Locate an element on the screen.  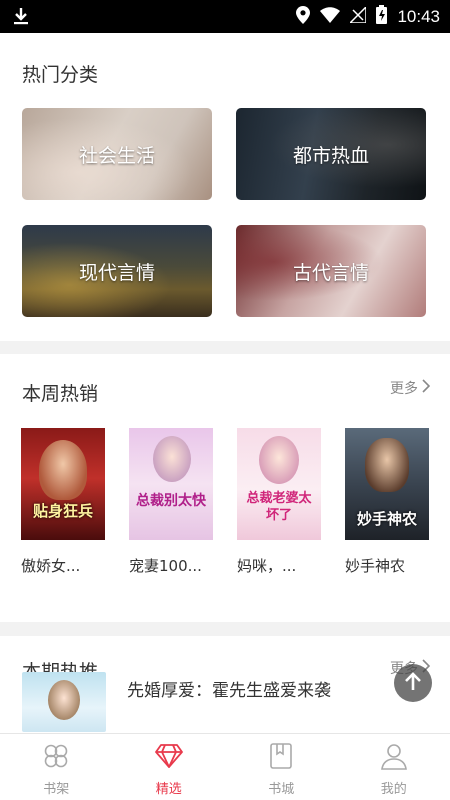
category-label: 都市热血 is located at coordinates (330, 155).